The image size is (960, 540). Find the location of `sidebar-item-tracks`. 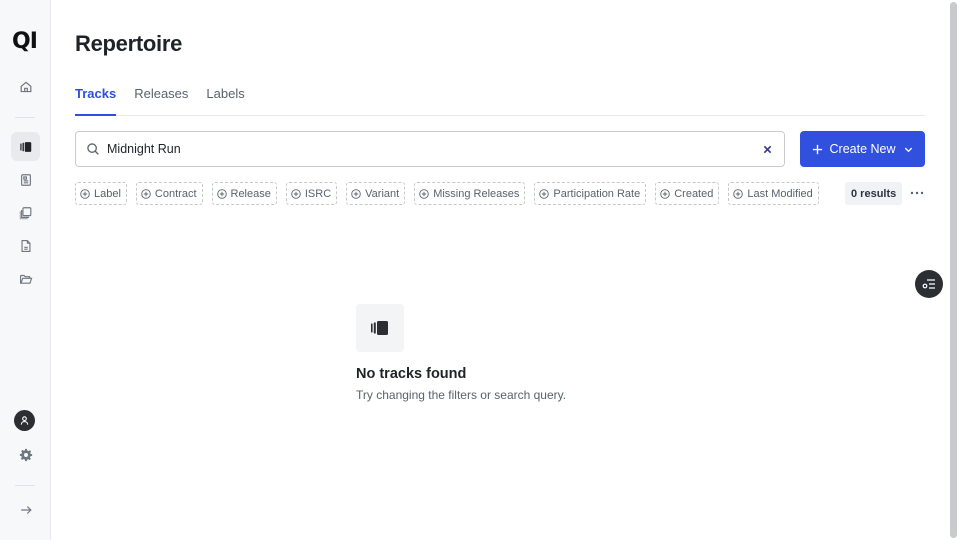

sidebar-item-tracks is located at coordinates (25, 146).